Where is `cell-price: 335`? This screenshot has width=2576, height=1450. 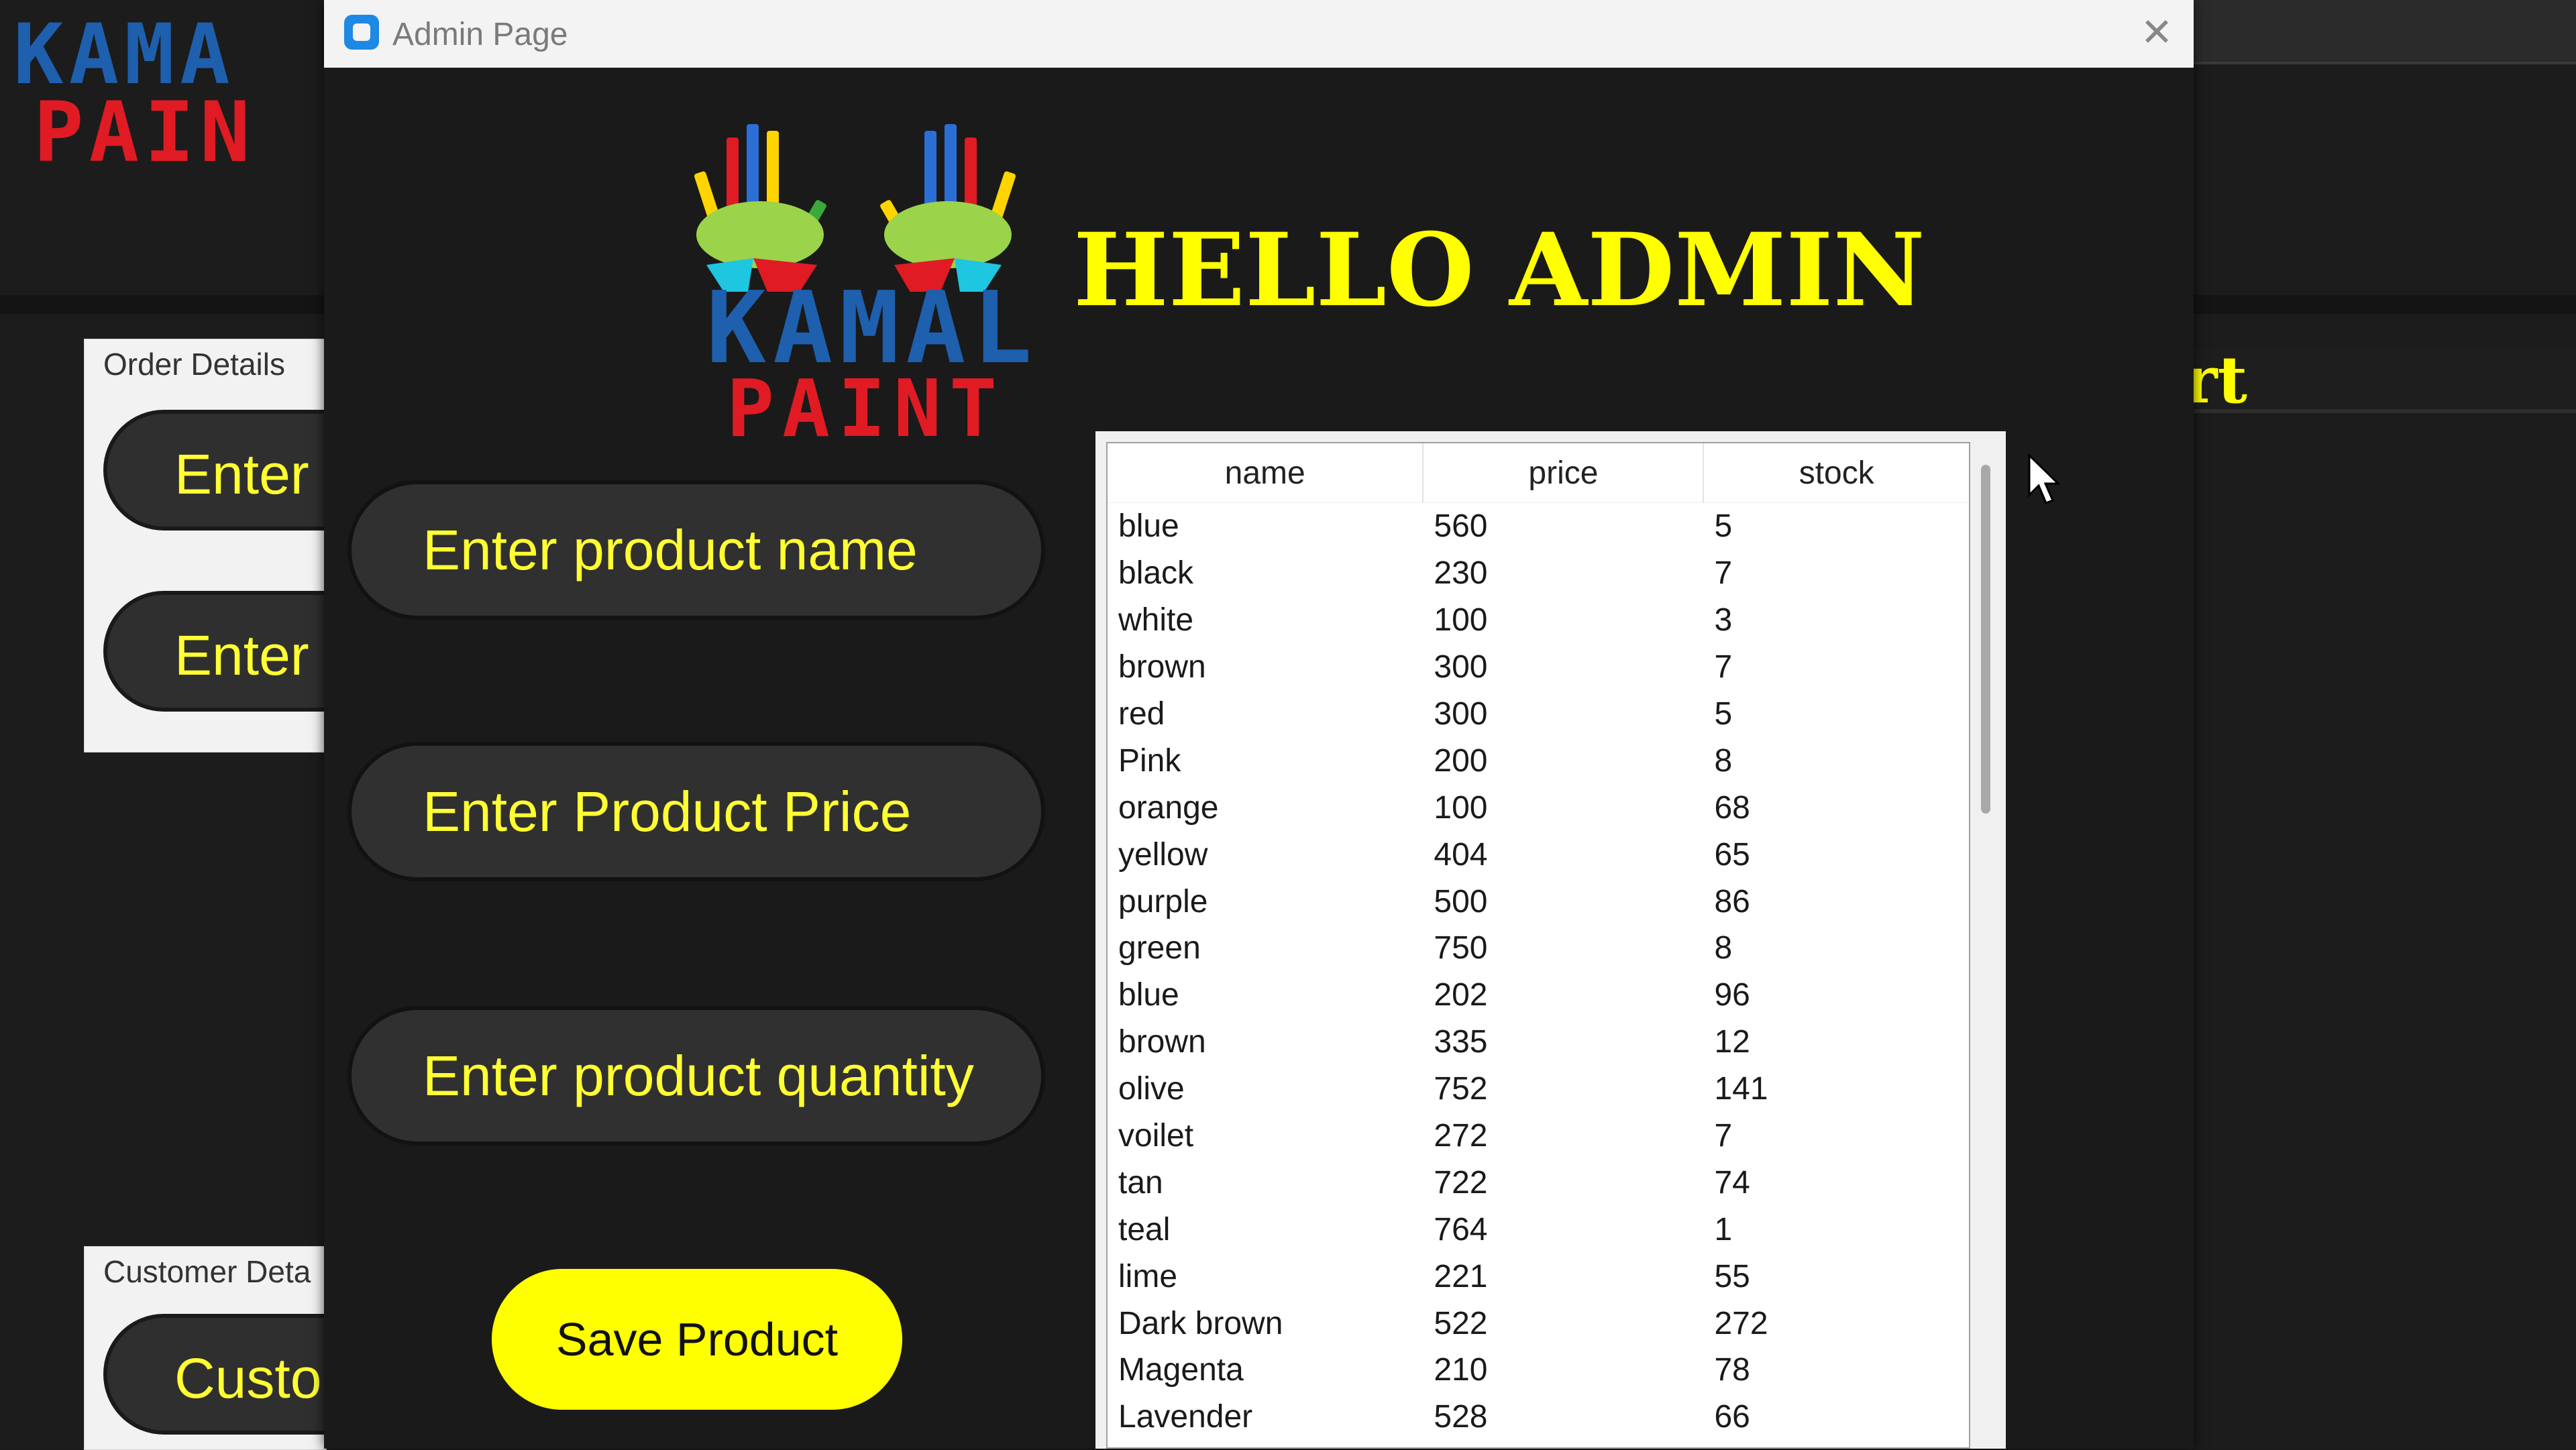
cell-price: 335 is located at coordinates (1461, 1042).